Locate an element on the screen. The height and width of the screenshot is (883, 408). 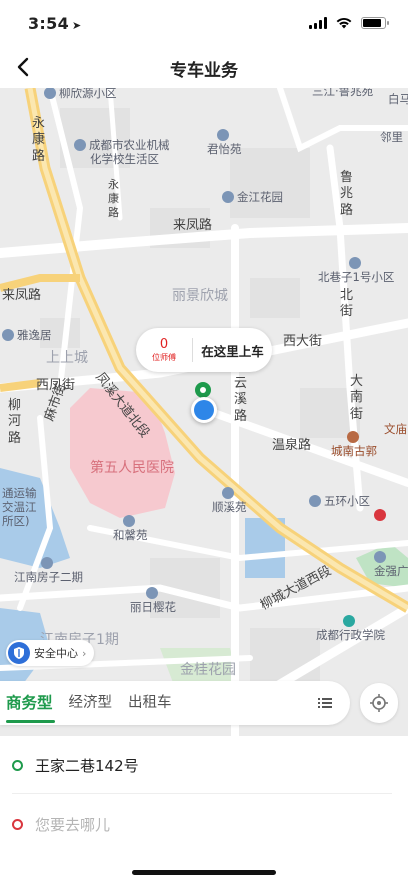
map-label: 上上城 is located at coordinates (67, 358).